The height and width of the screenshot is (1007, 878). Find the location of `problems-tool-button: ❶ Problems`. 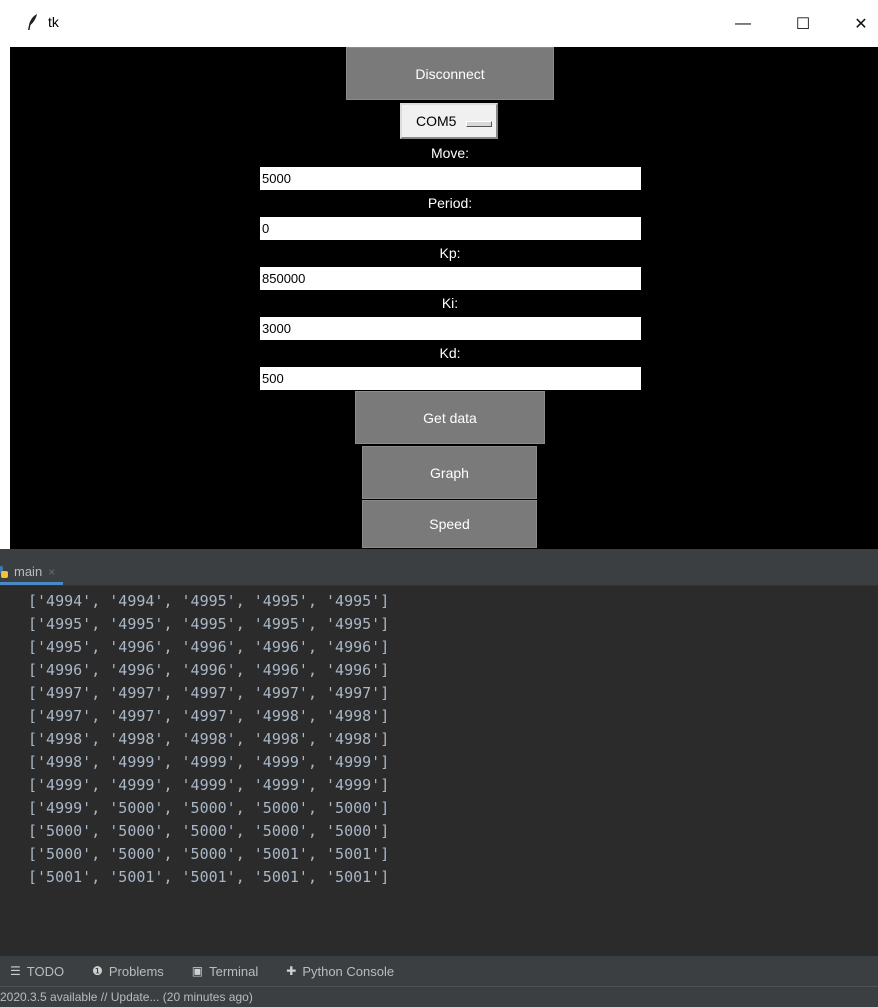

problems-tool-button: ❶ Problems is located at coordinates (128, 971).